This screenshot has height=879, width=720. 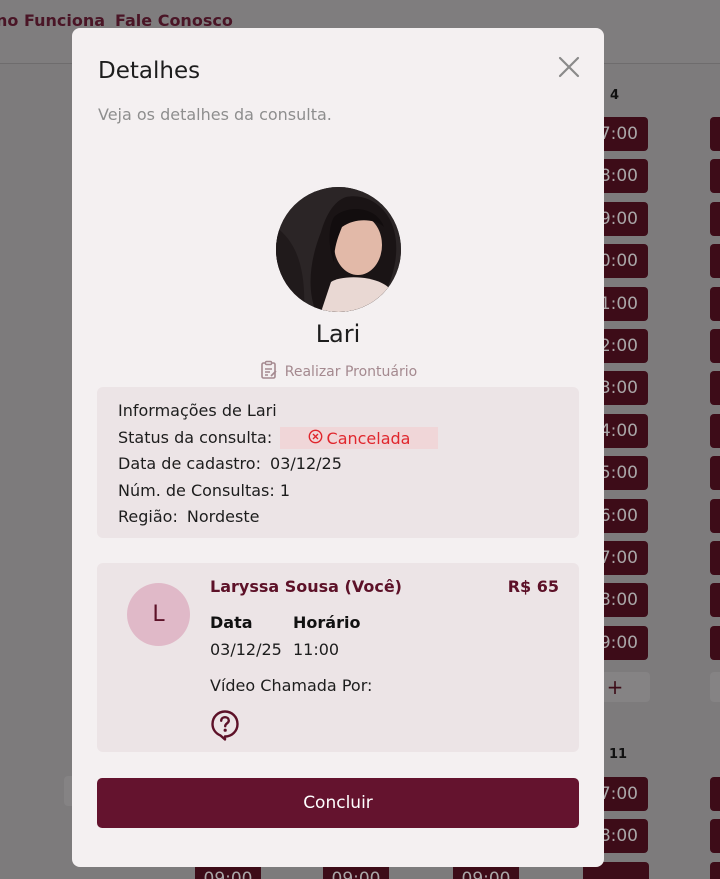 I want to click on region-label: Região:, so click(x=148, y=516).